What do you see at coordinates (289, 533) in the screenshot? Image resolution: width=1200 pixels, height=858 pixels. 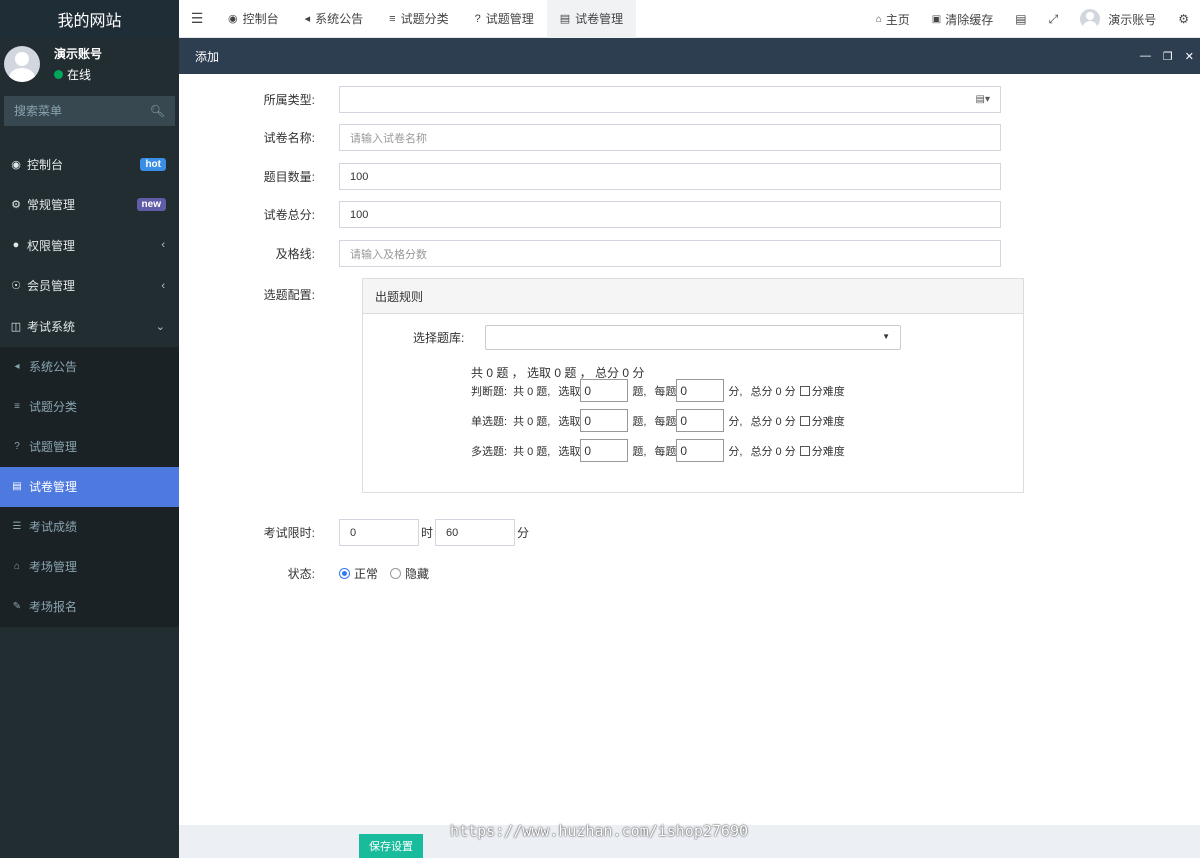 I see `time-label: 考试限时:` at bounding box center [289, 533].